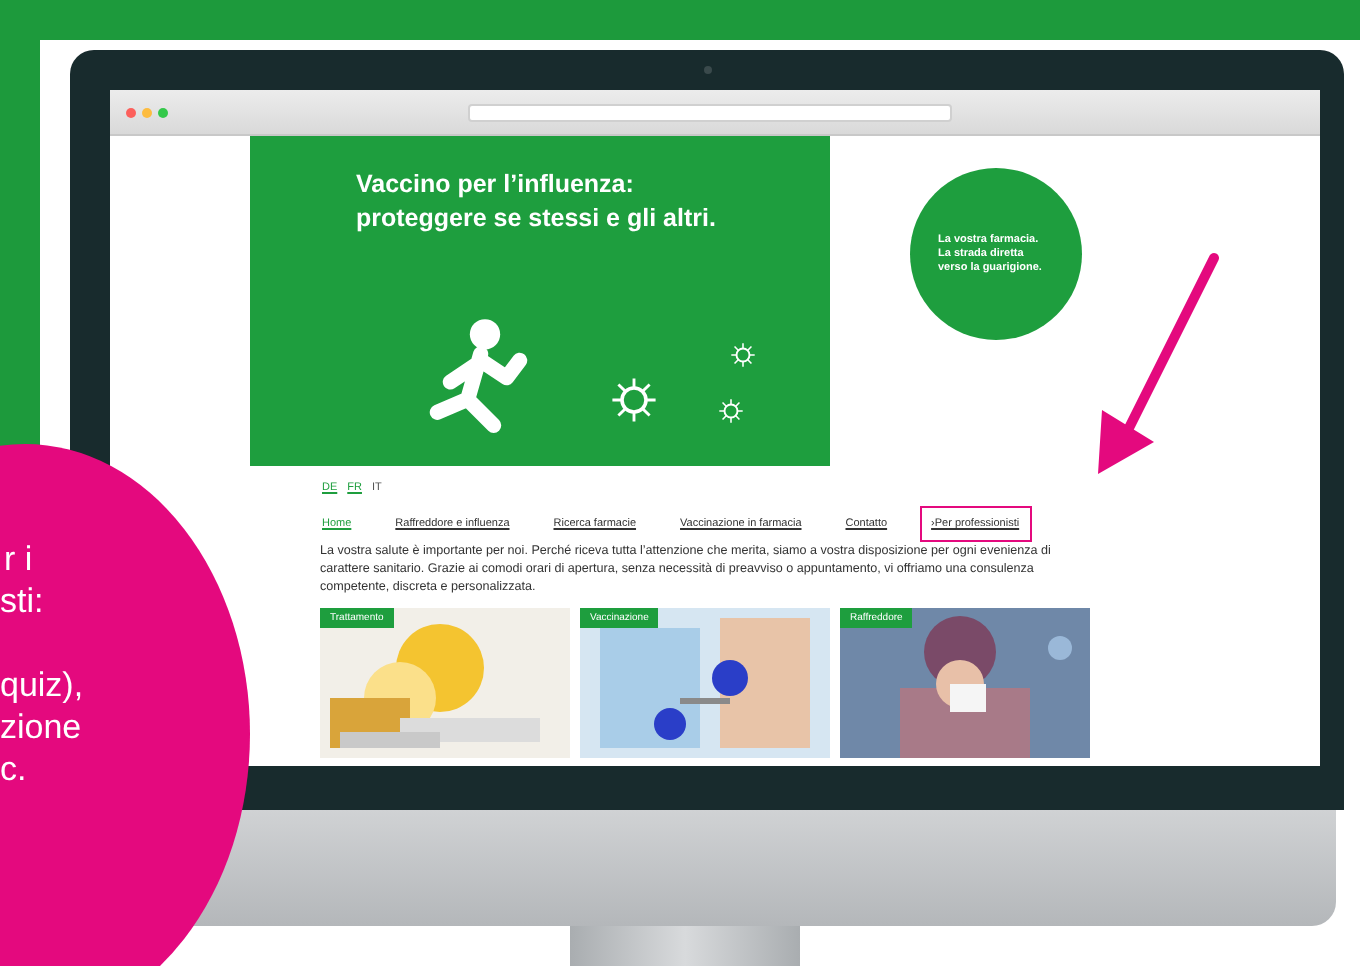  What do you see at coordinates (536, 219) in the screenshot?
I see `banner-headline: proteggere se stessi e gli altri.` at bounding box center [536, 219].